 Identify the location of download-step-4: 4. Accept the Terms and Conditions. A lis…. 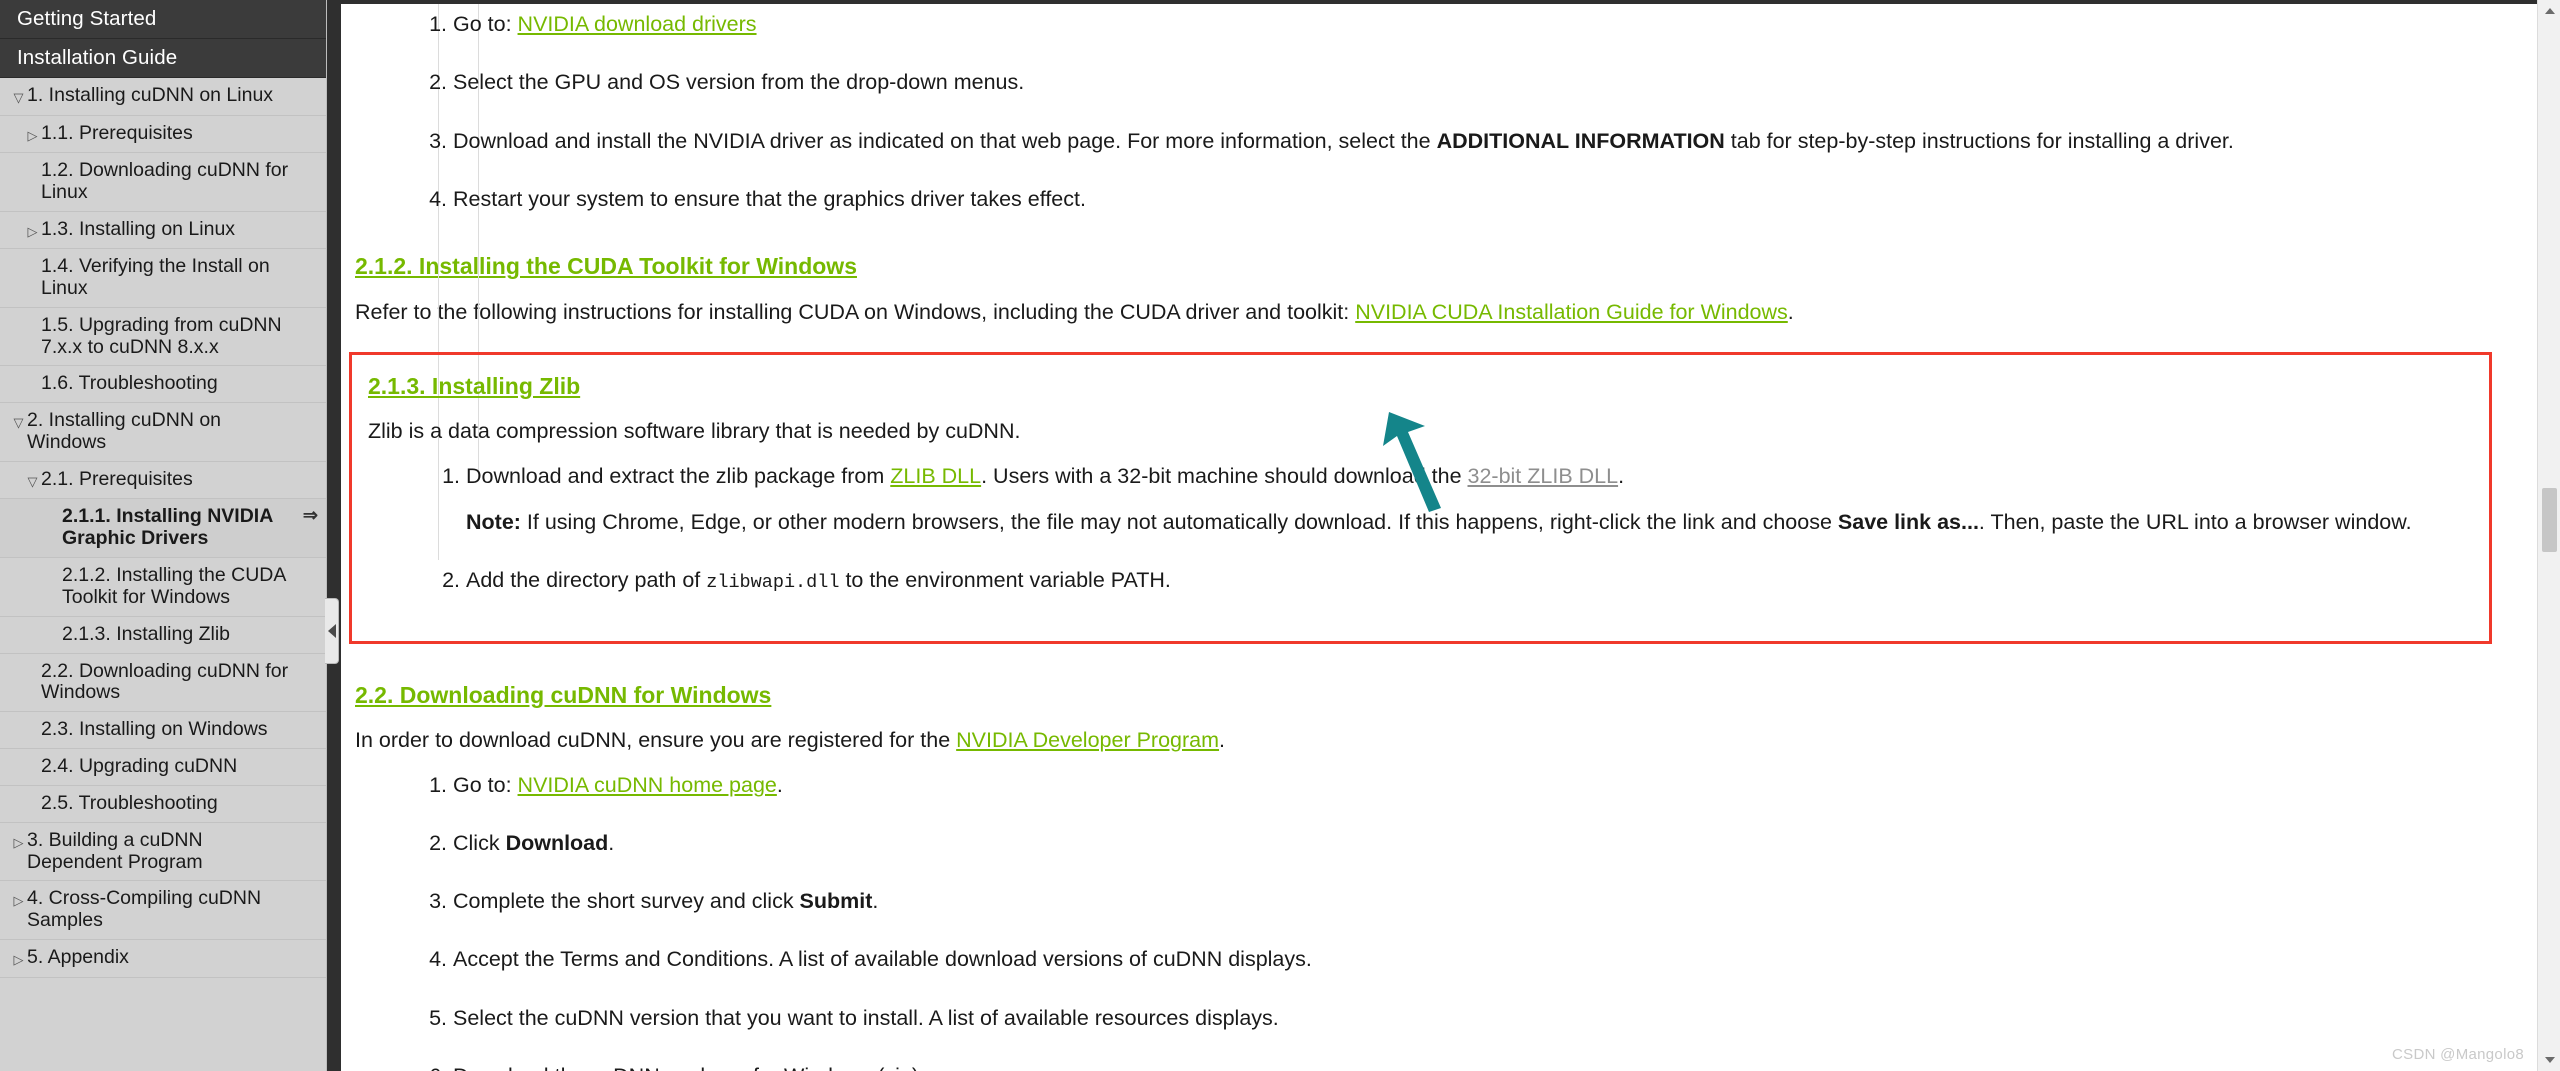
(1464, 959).